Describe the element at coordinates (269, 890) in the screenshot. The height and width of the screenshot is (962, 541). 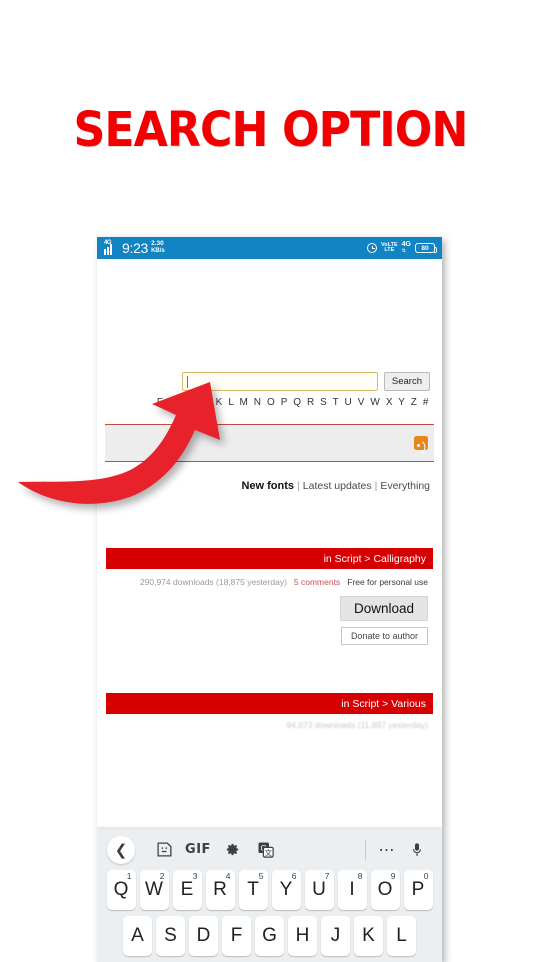
I see `keyboard-row-1: 1Q 2W 3E 4R 5T 6Y 7U 8I 9O 0P` at that location.